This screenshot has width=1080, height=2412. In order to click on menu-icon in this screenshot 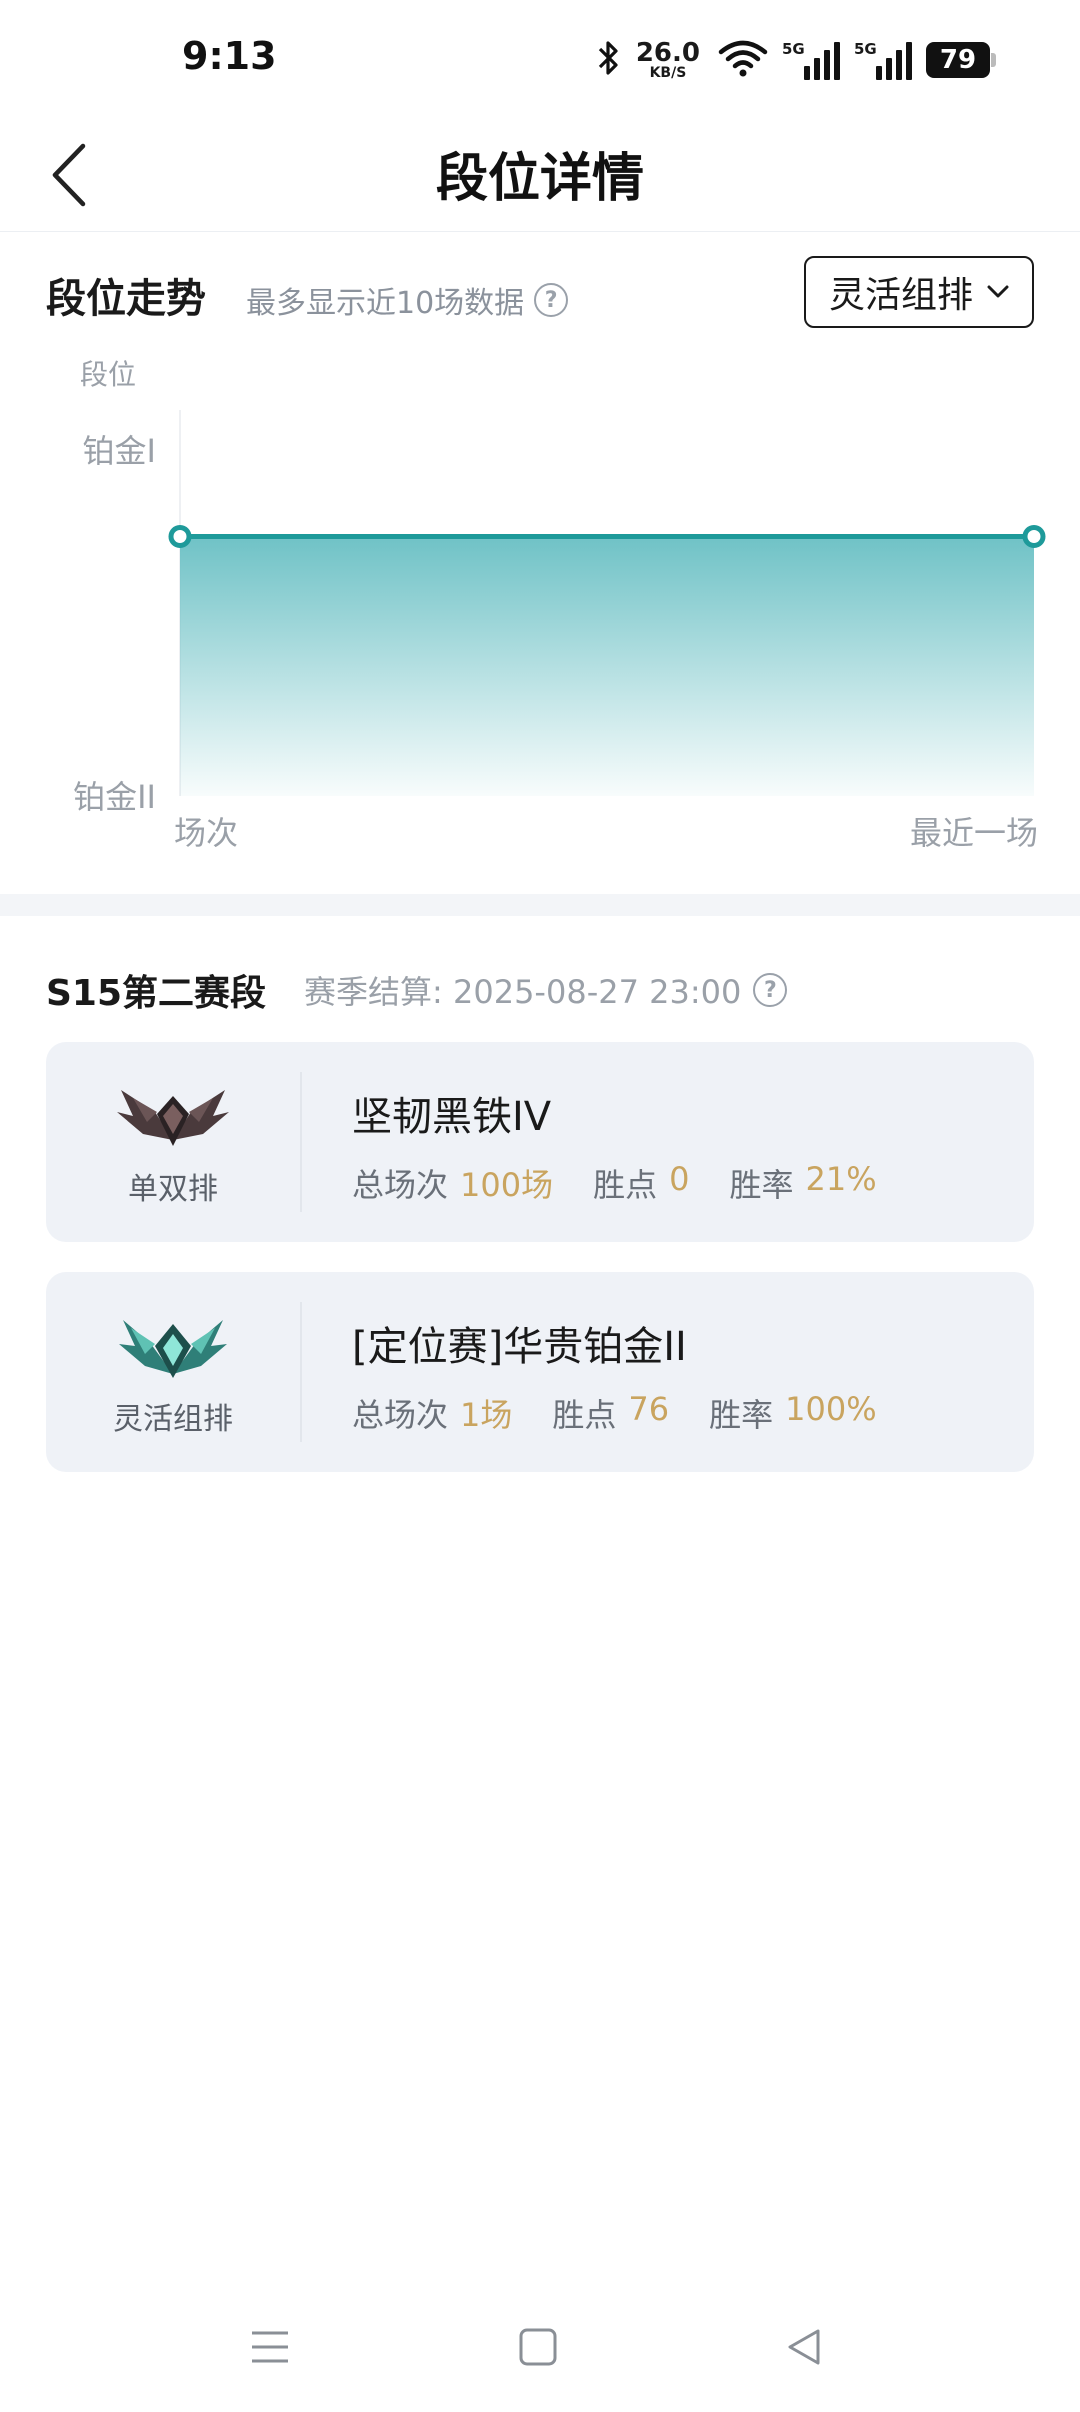, I will do `click(270, 2347)`.